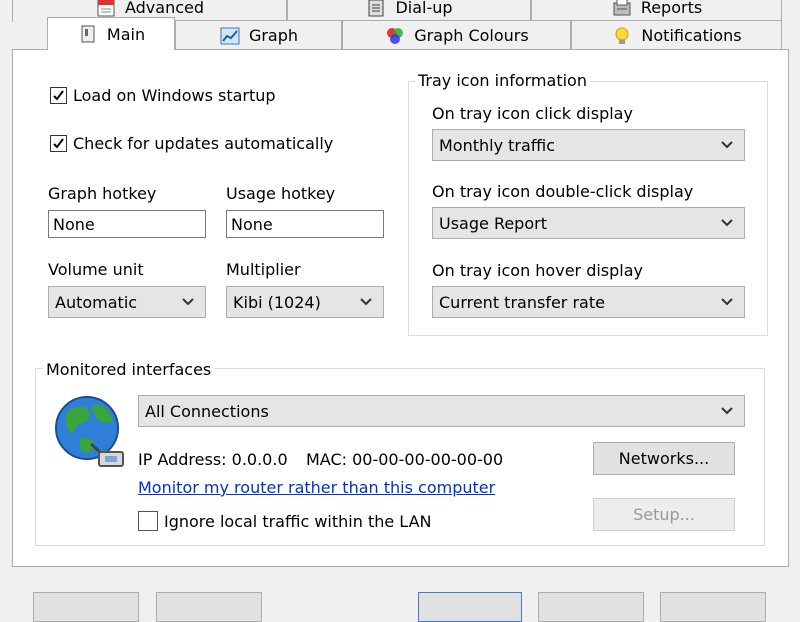  I want to click on graph-hotkey-field: None, so click(127, 224).